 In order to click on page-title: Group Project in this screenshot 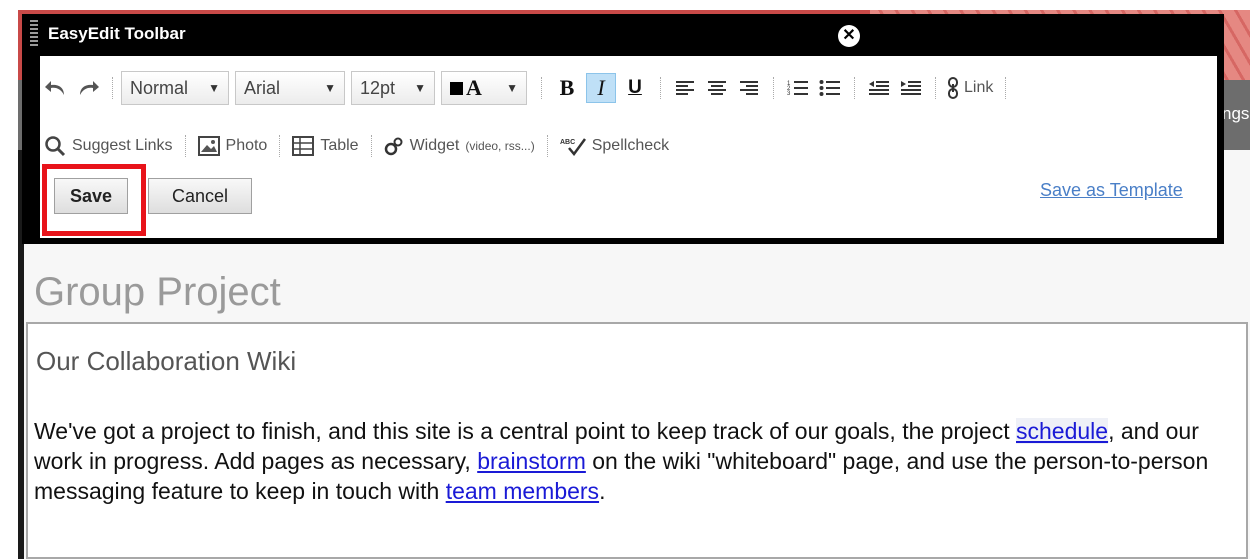, I will do `click(157, 292)`.